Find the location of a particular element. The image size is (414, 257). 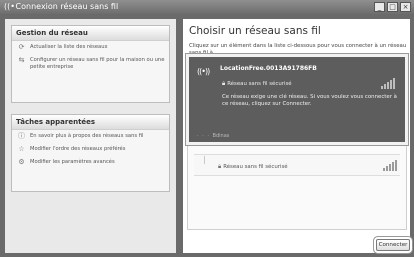

info-icon: ⓘ is located at coordinates (21, 136).